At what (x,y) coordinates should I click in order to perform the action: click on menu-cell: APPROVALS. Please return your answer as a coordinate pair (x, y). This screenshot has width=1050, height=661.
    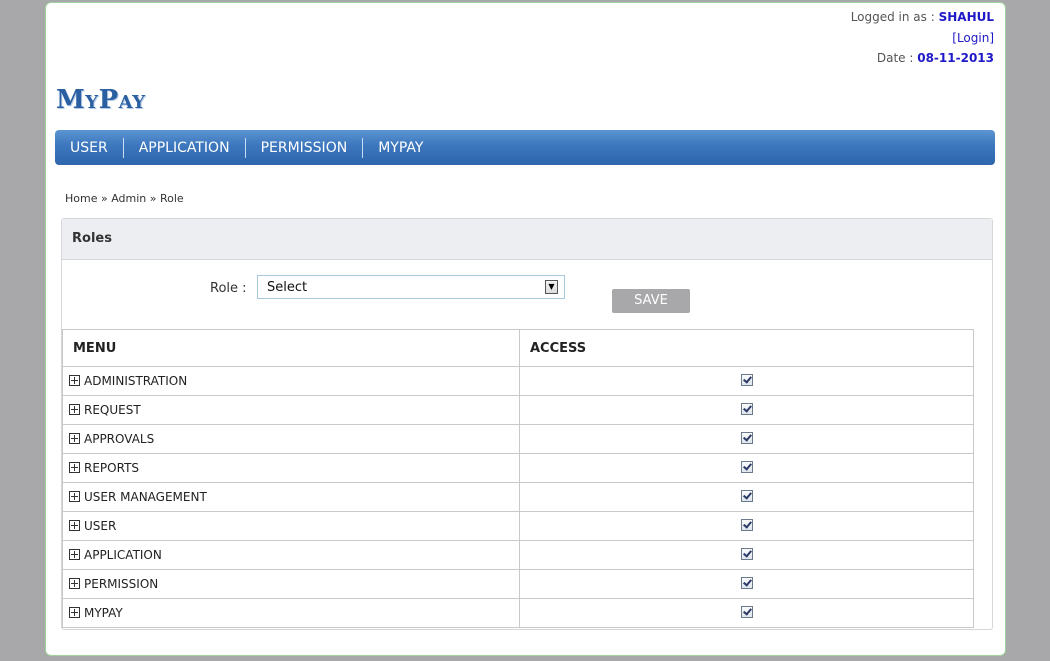
    Looking at the image, I should click on (291, 439).